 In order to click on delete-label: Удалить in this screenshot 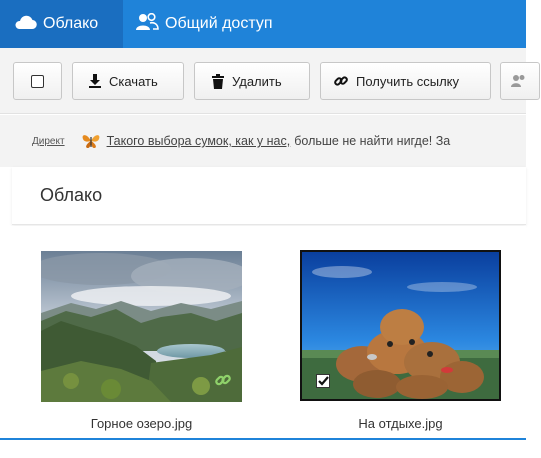, I will do `click(257, 81)`.